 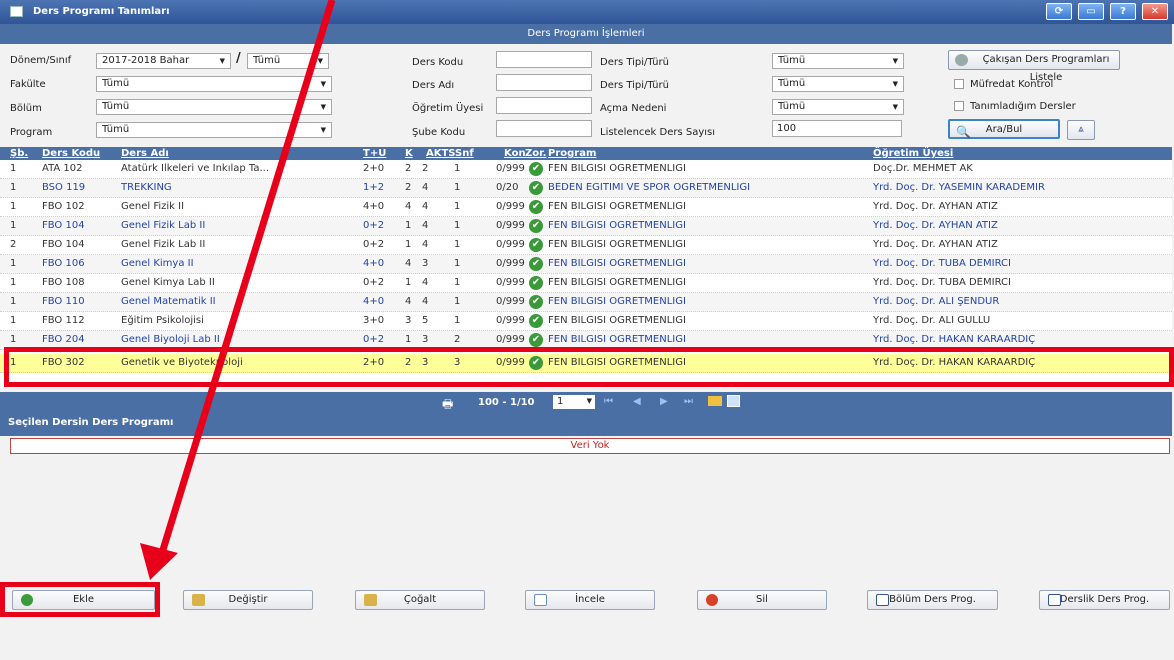 I want to click on arrow-annotation, so click(x=238, y=290).